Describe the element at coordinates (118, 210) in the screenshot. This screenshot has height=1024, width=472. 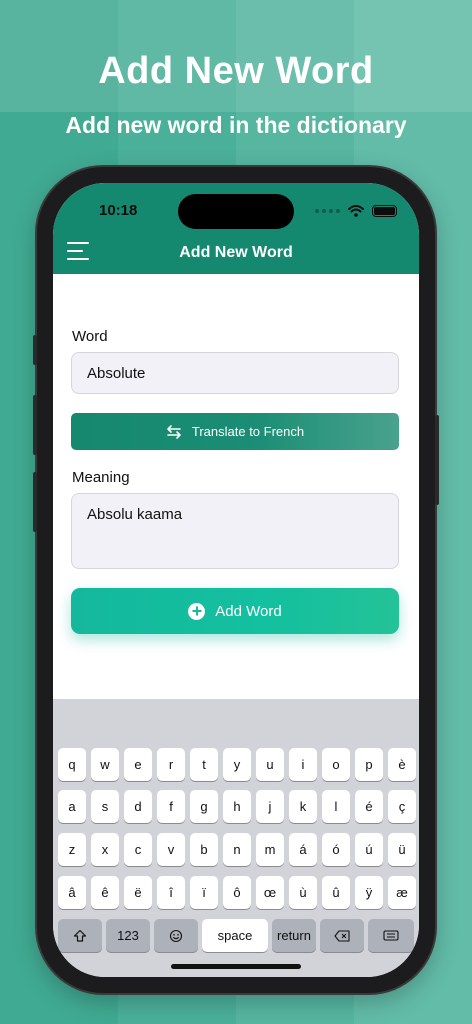
I see `status-time: 10:18` at that location.